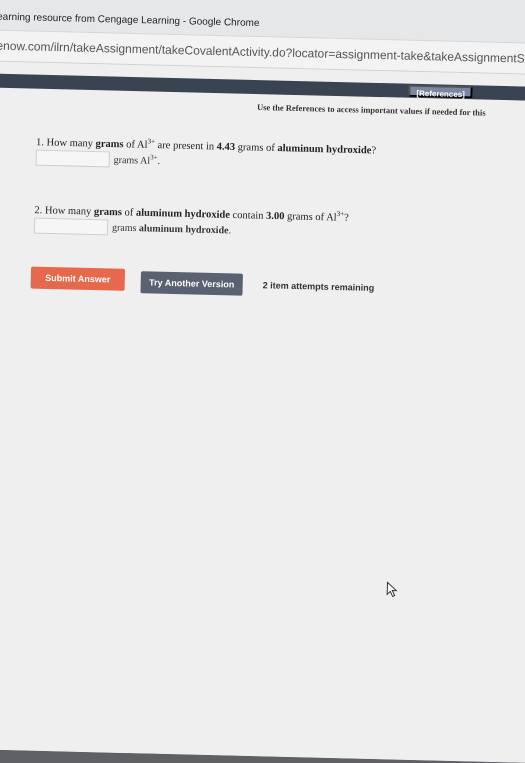 Image resolution: width=525 pixels, height=763 pixels. I want to click on question-number: 1., so click(40, 143).